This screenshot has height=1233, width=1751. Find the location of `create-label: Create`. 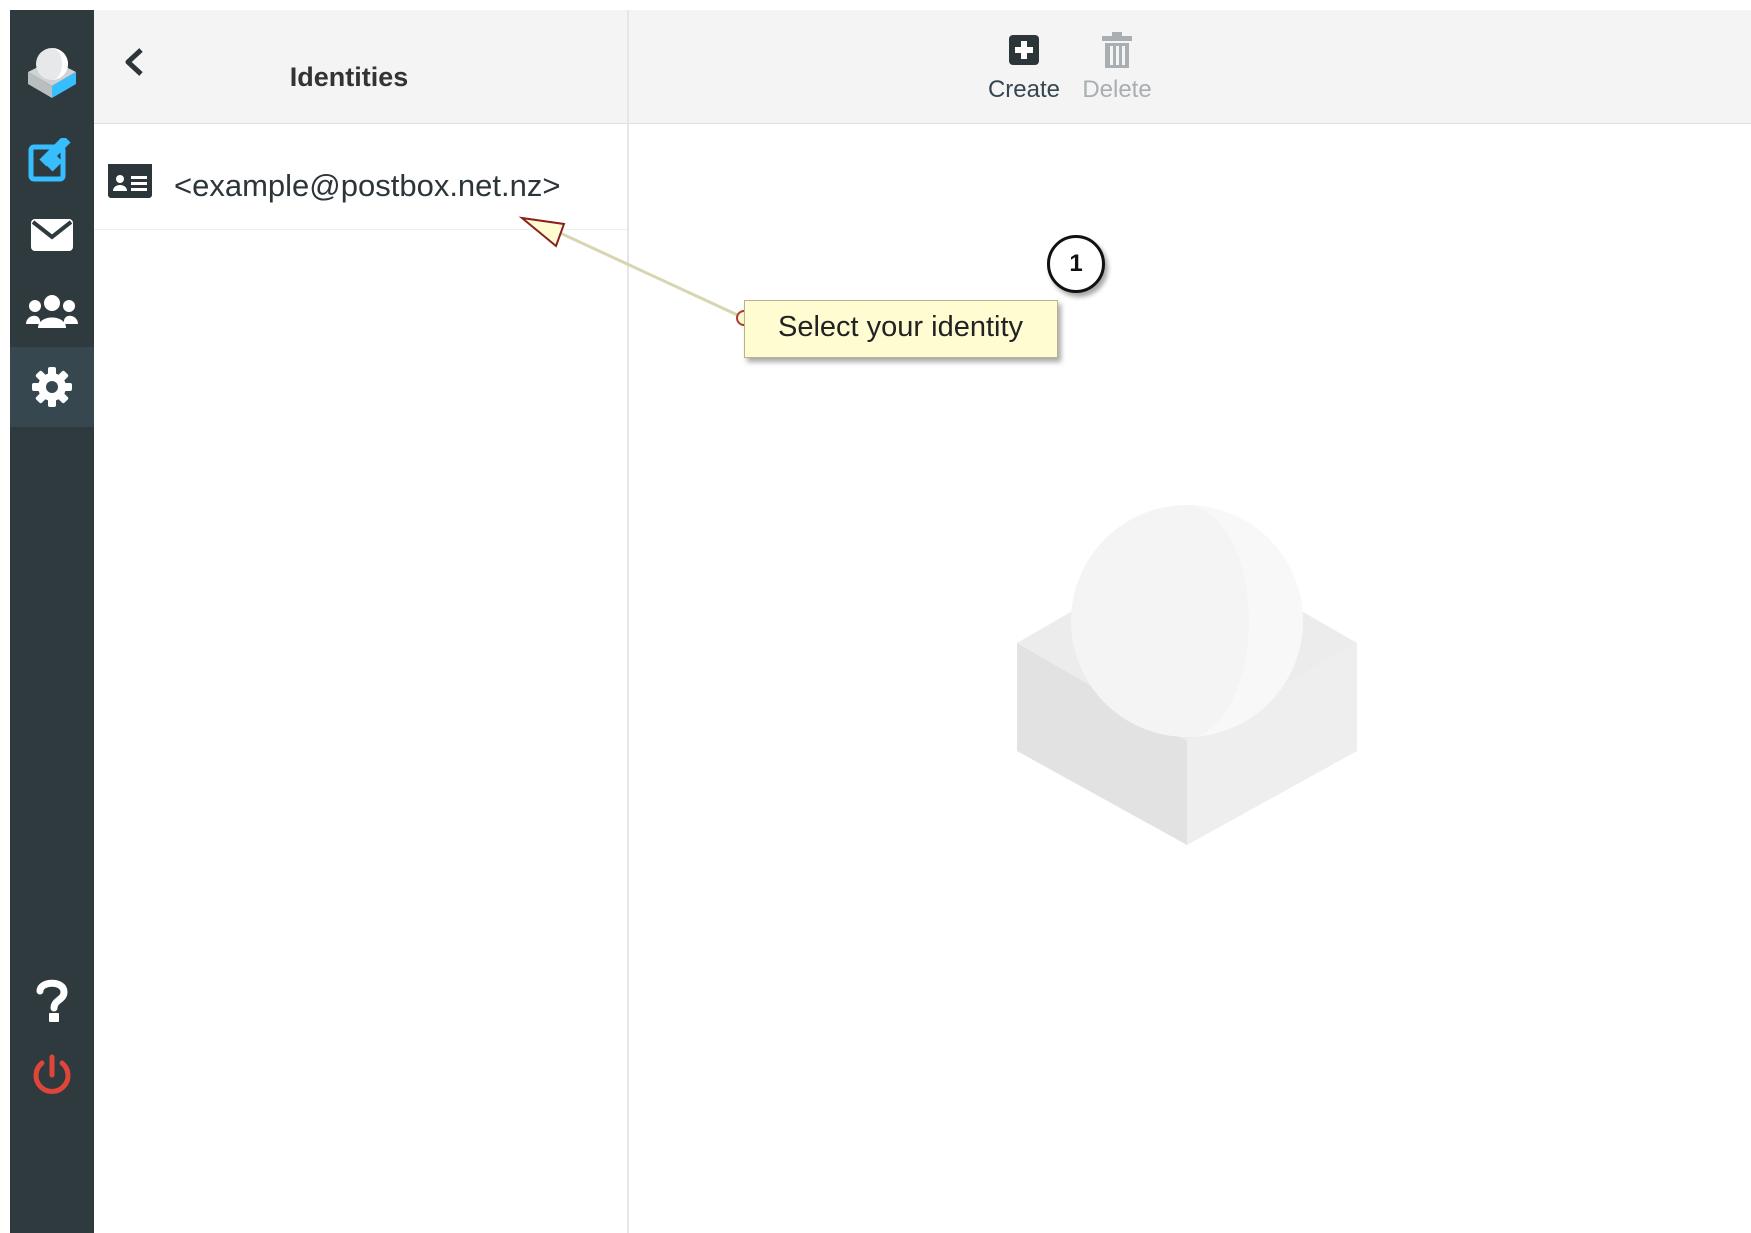

create-label: Create is located at coordinates (1024, 89).